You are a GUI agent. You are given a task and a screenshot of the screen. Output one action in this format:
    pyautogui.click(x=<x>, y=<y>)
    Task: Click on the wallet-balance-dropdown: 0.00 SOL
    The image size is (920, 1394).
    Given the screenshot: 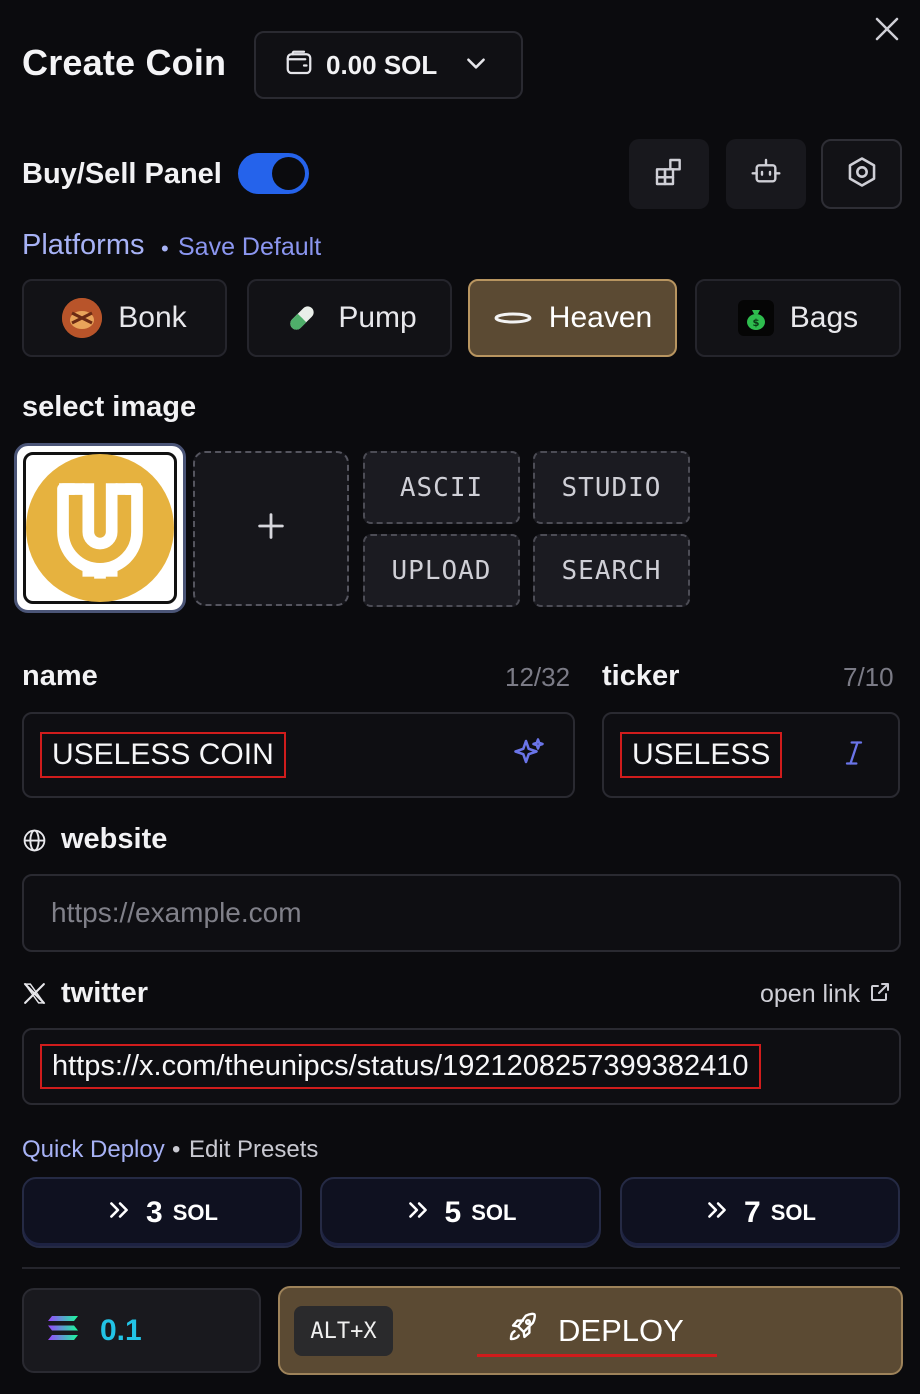 What is the action you would take?
    pyautogui.click(x=388, y=65)
    